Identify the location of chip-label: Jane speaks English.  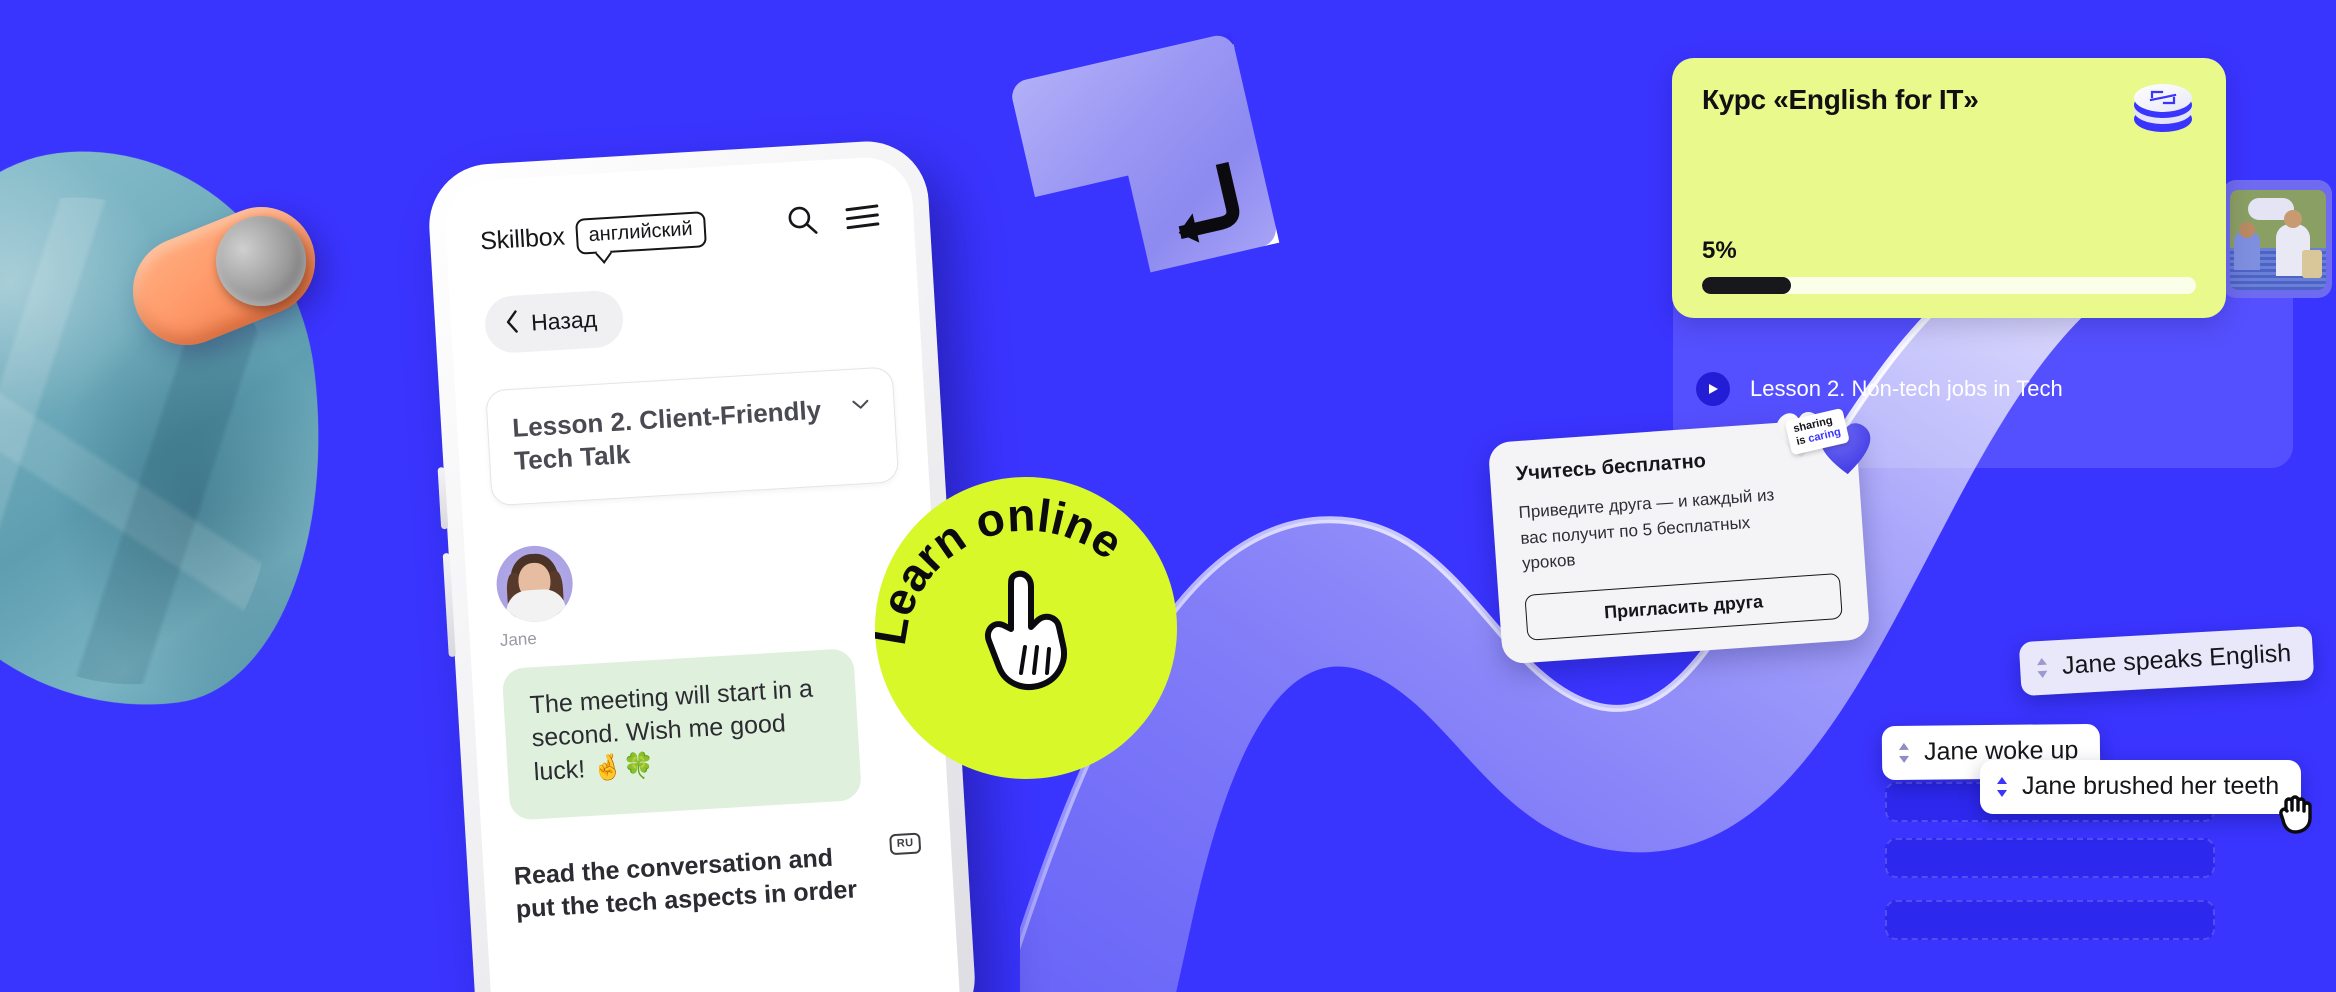
(2176, 659).